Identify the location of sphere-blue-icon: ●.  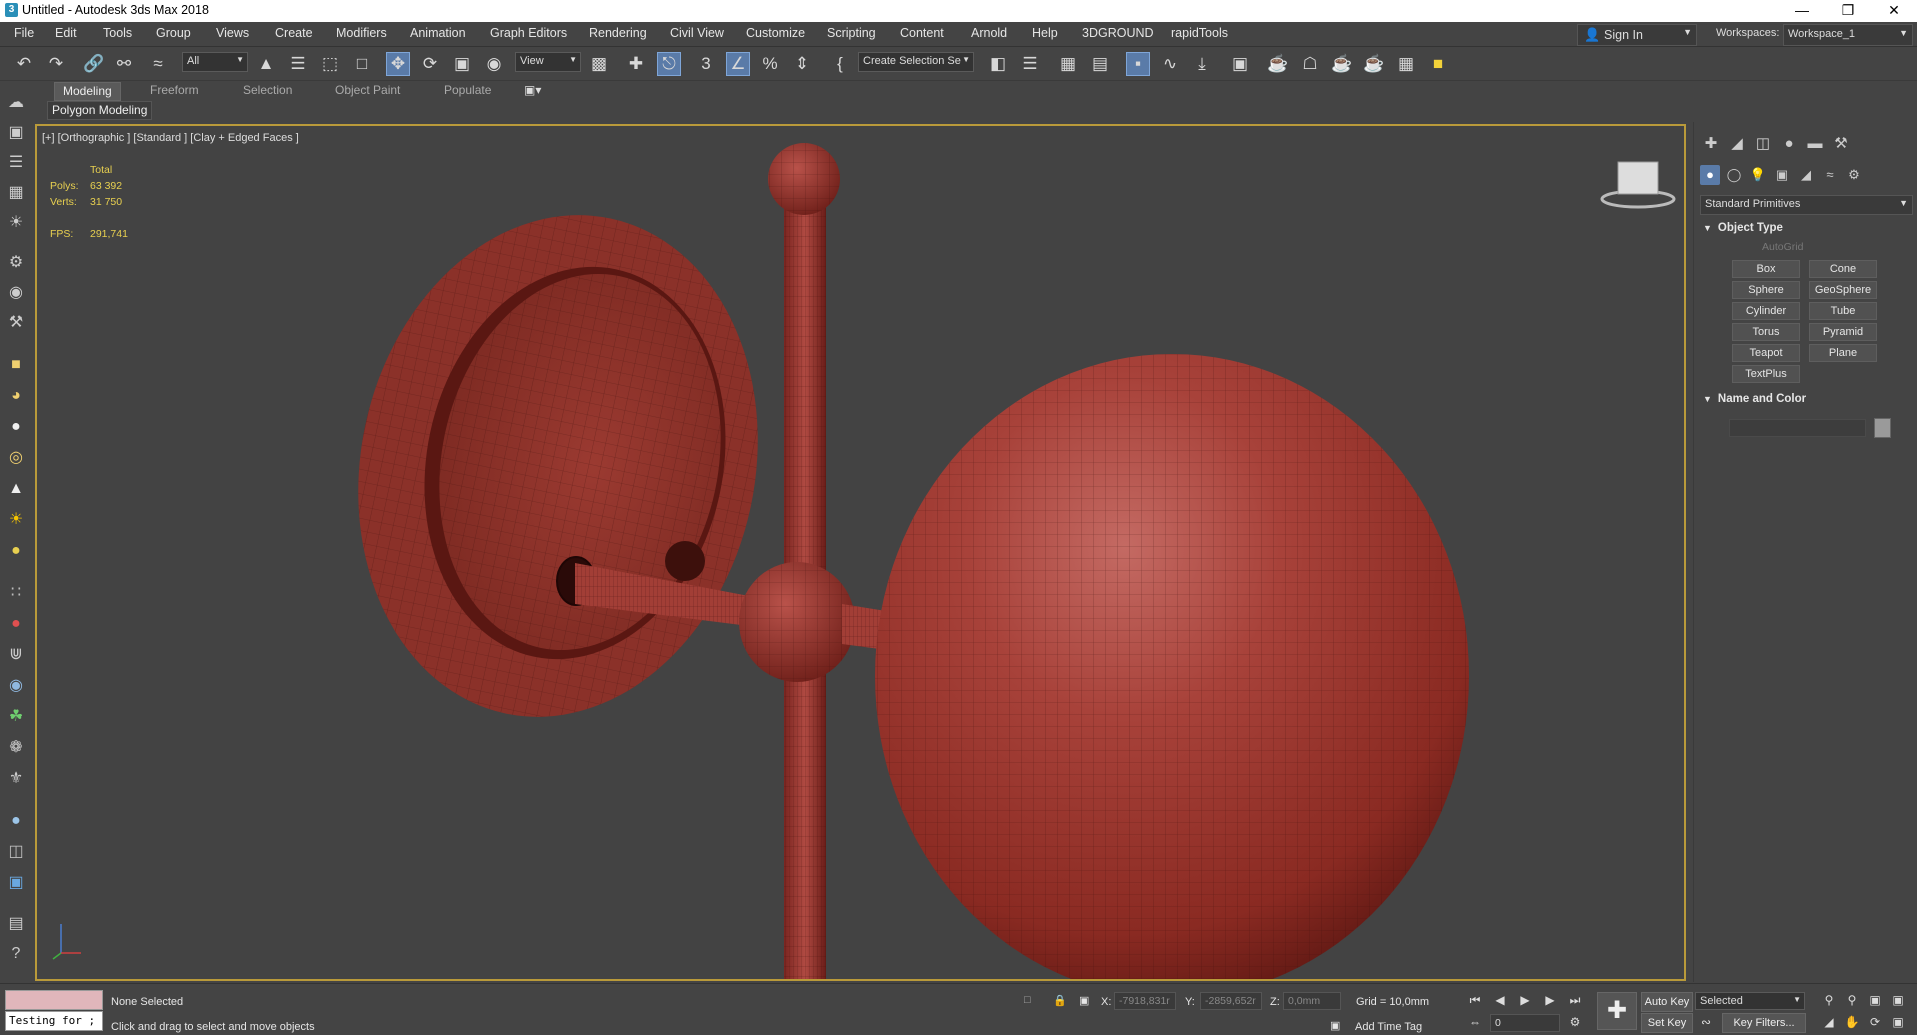
(16, 821).